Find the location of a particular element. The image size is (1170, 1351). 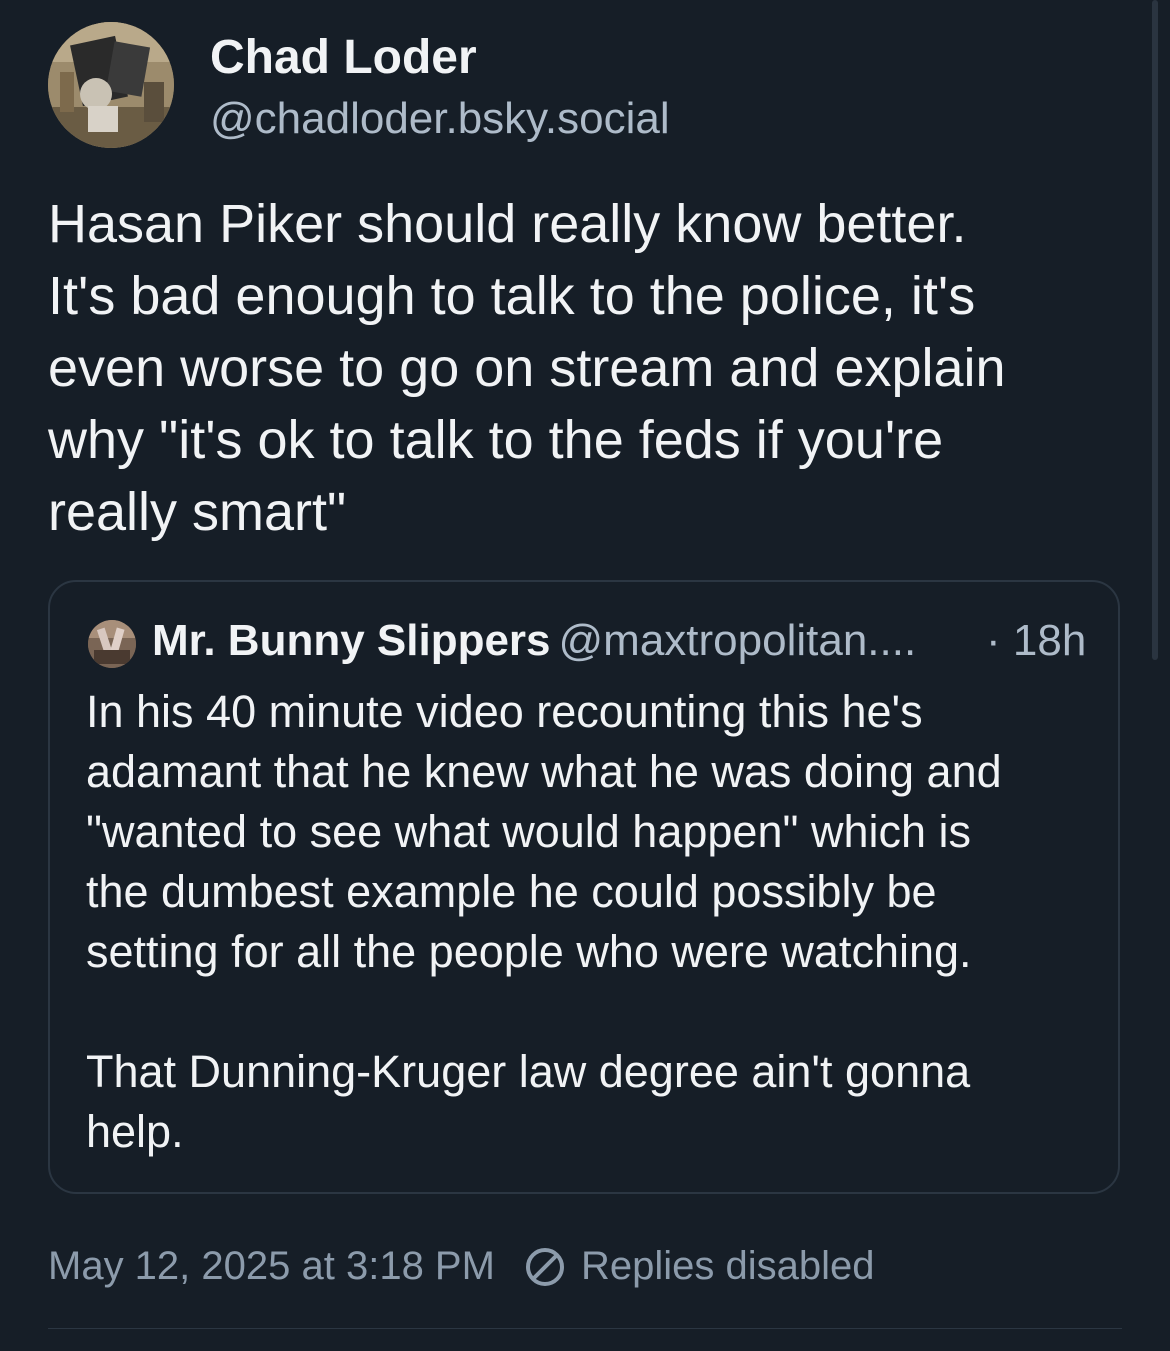

quote-author-avatar is located at coordinates (112, 644).